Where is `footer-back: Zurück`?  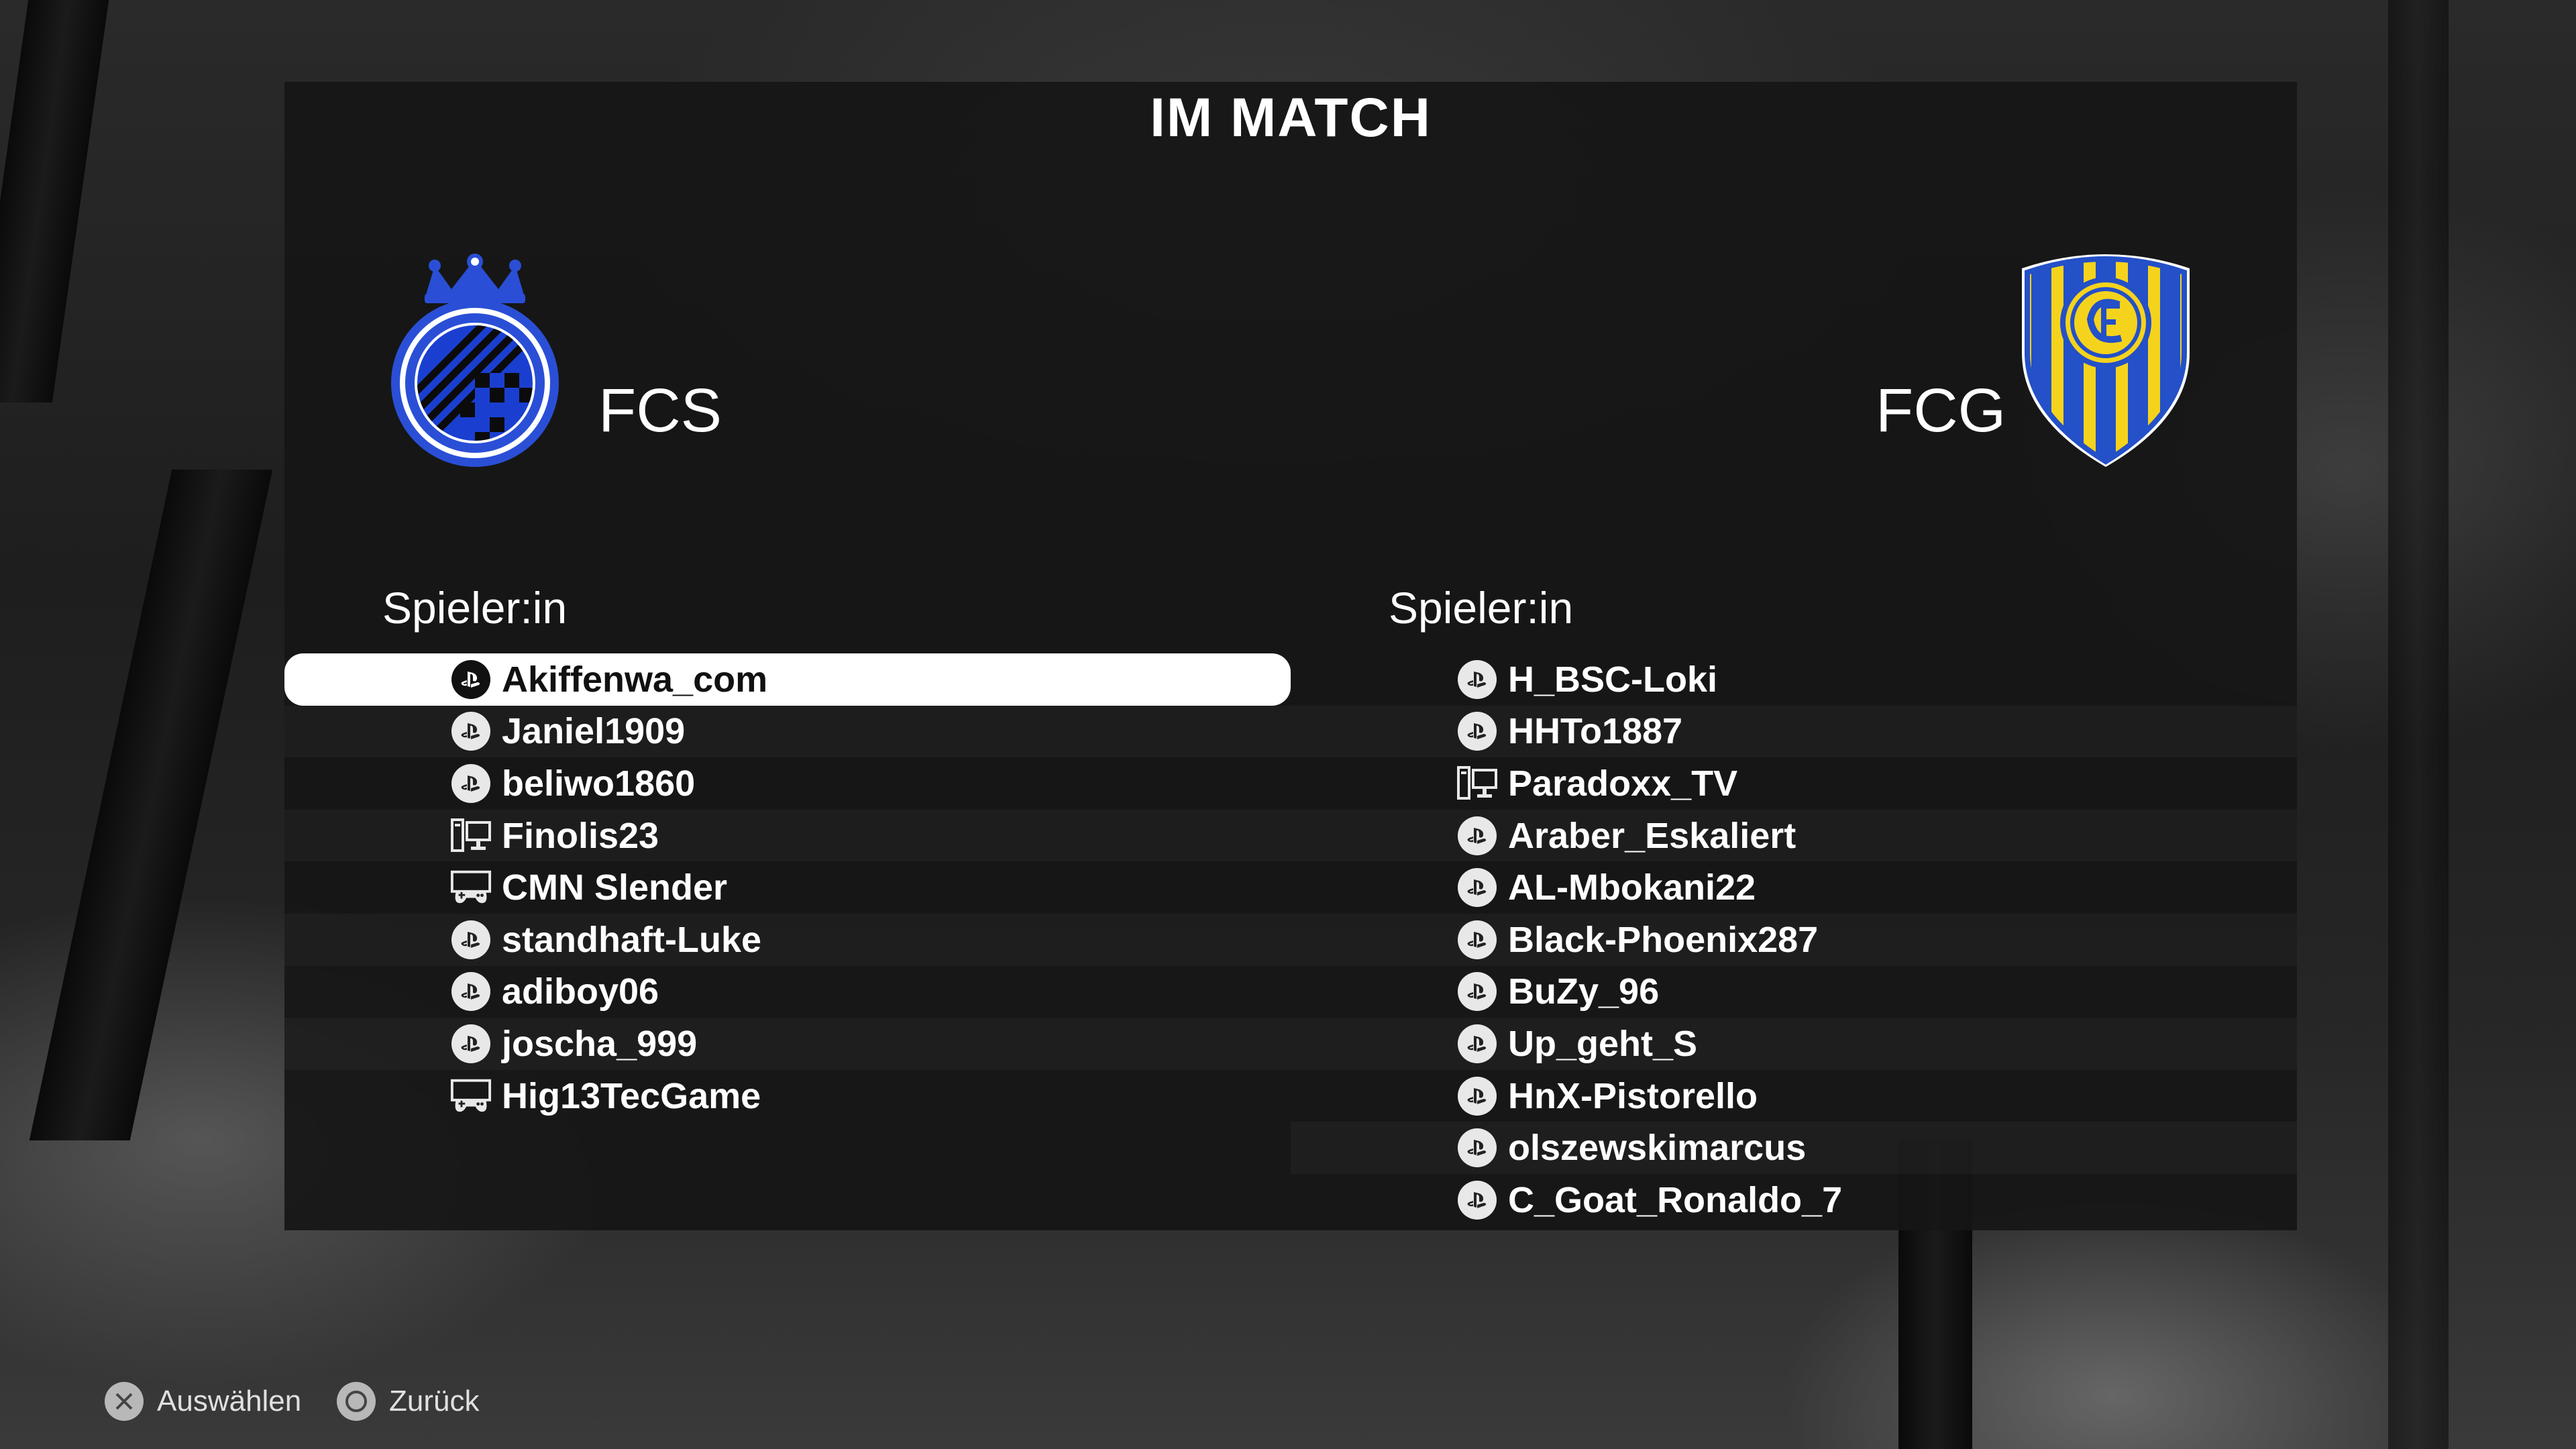 footer-back: Zurück is located at coordinates (408, 1401).